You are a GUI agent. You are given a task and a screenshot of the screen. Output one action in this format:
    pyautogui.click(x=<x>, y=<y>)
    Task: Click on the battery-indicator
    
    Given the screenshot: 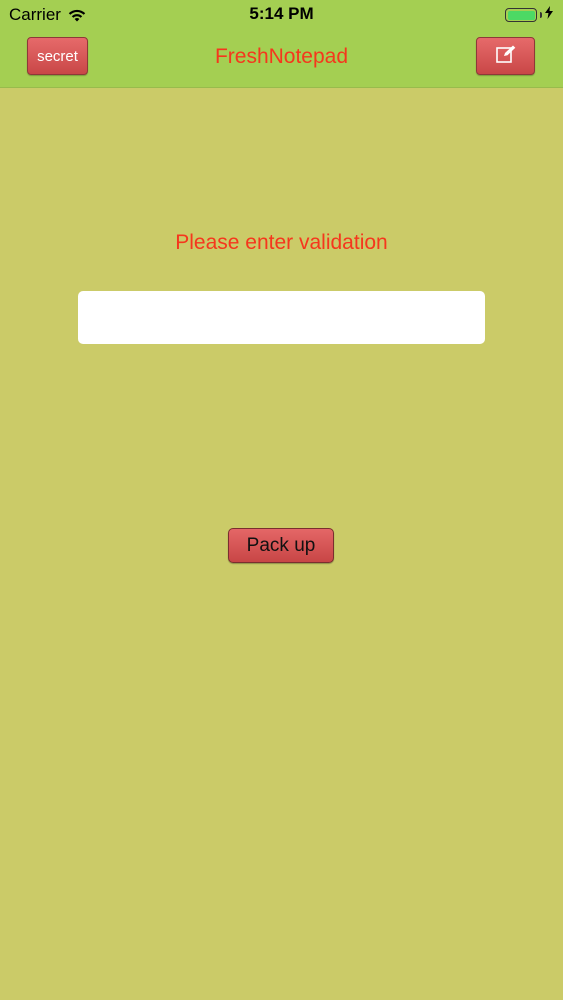 What is the action you would take?
    pyautogui.click(x=529, y=15)
    